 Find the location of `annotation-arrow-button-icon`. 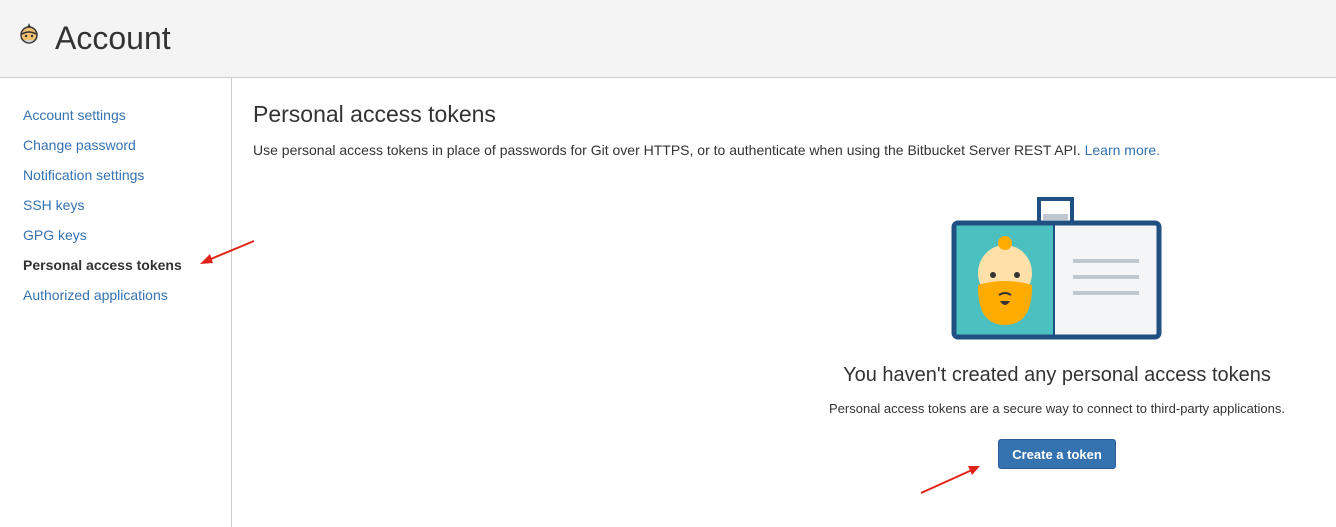

annotation-arrow-button-icon is located at coordinates (950, 480).